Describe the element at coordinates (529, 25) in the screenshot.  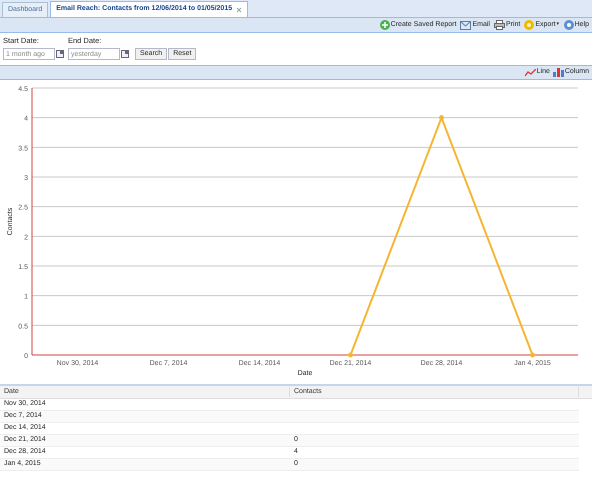
I see `disk-icon` at that location.